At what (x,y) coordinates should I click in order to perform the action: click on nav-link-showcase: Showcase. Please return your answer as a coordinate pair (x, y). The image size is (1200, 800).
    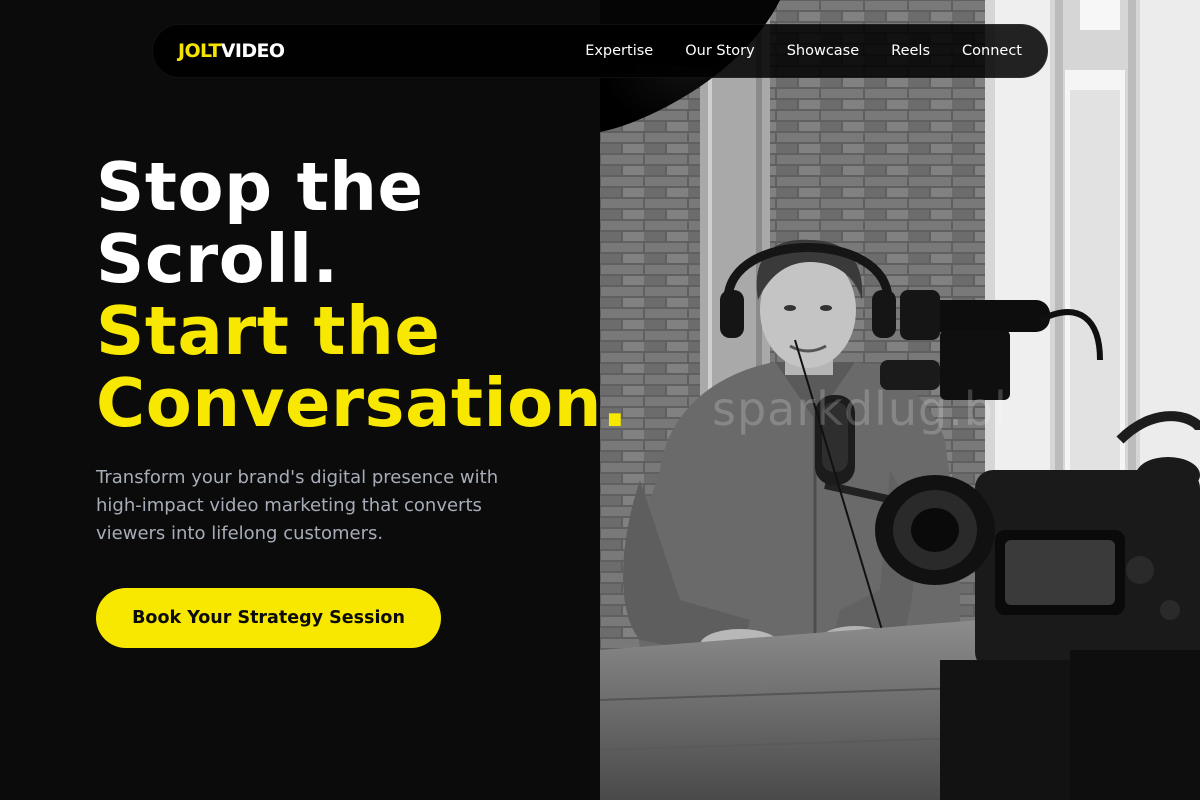
    Looking at the image, I should click on (823, 51).